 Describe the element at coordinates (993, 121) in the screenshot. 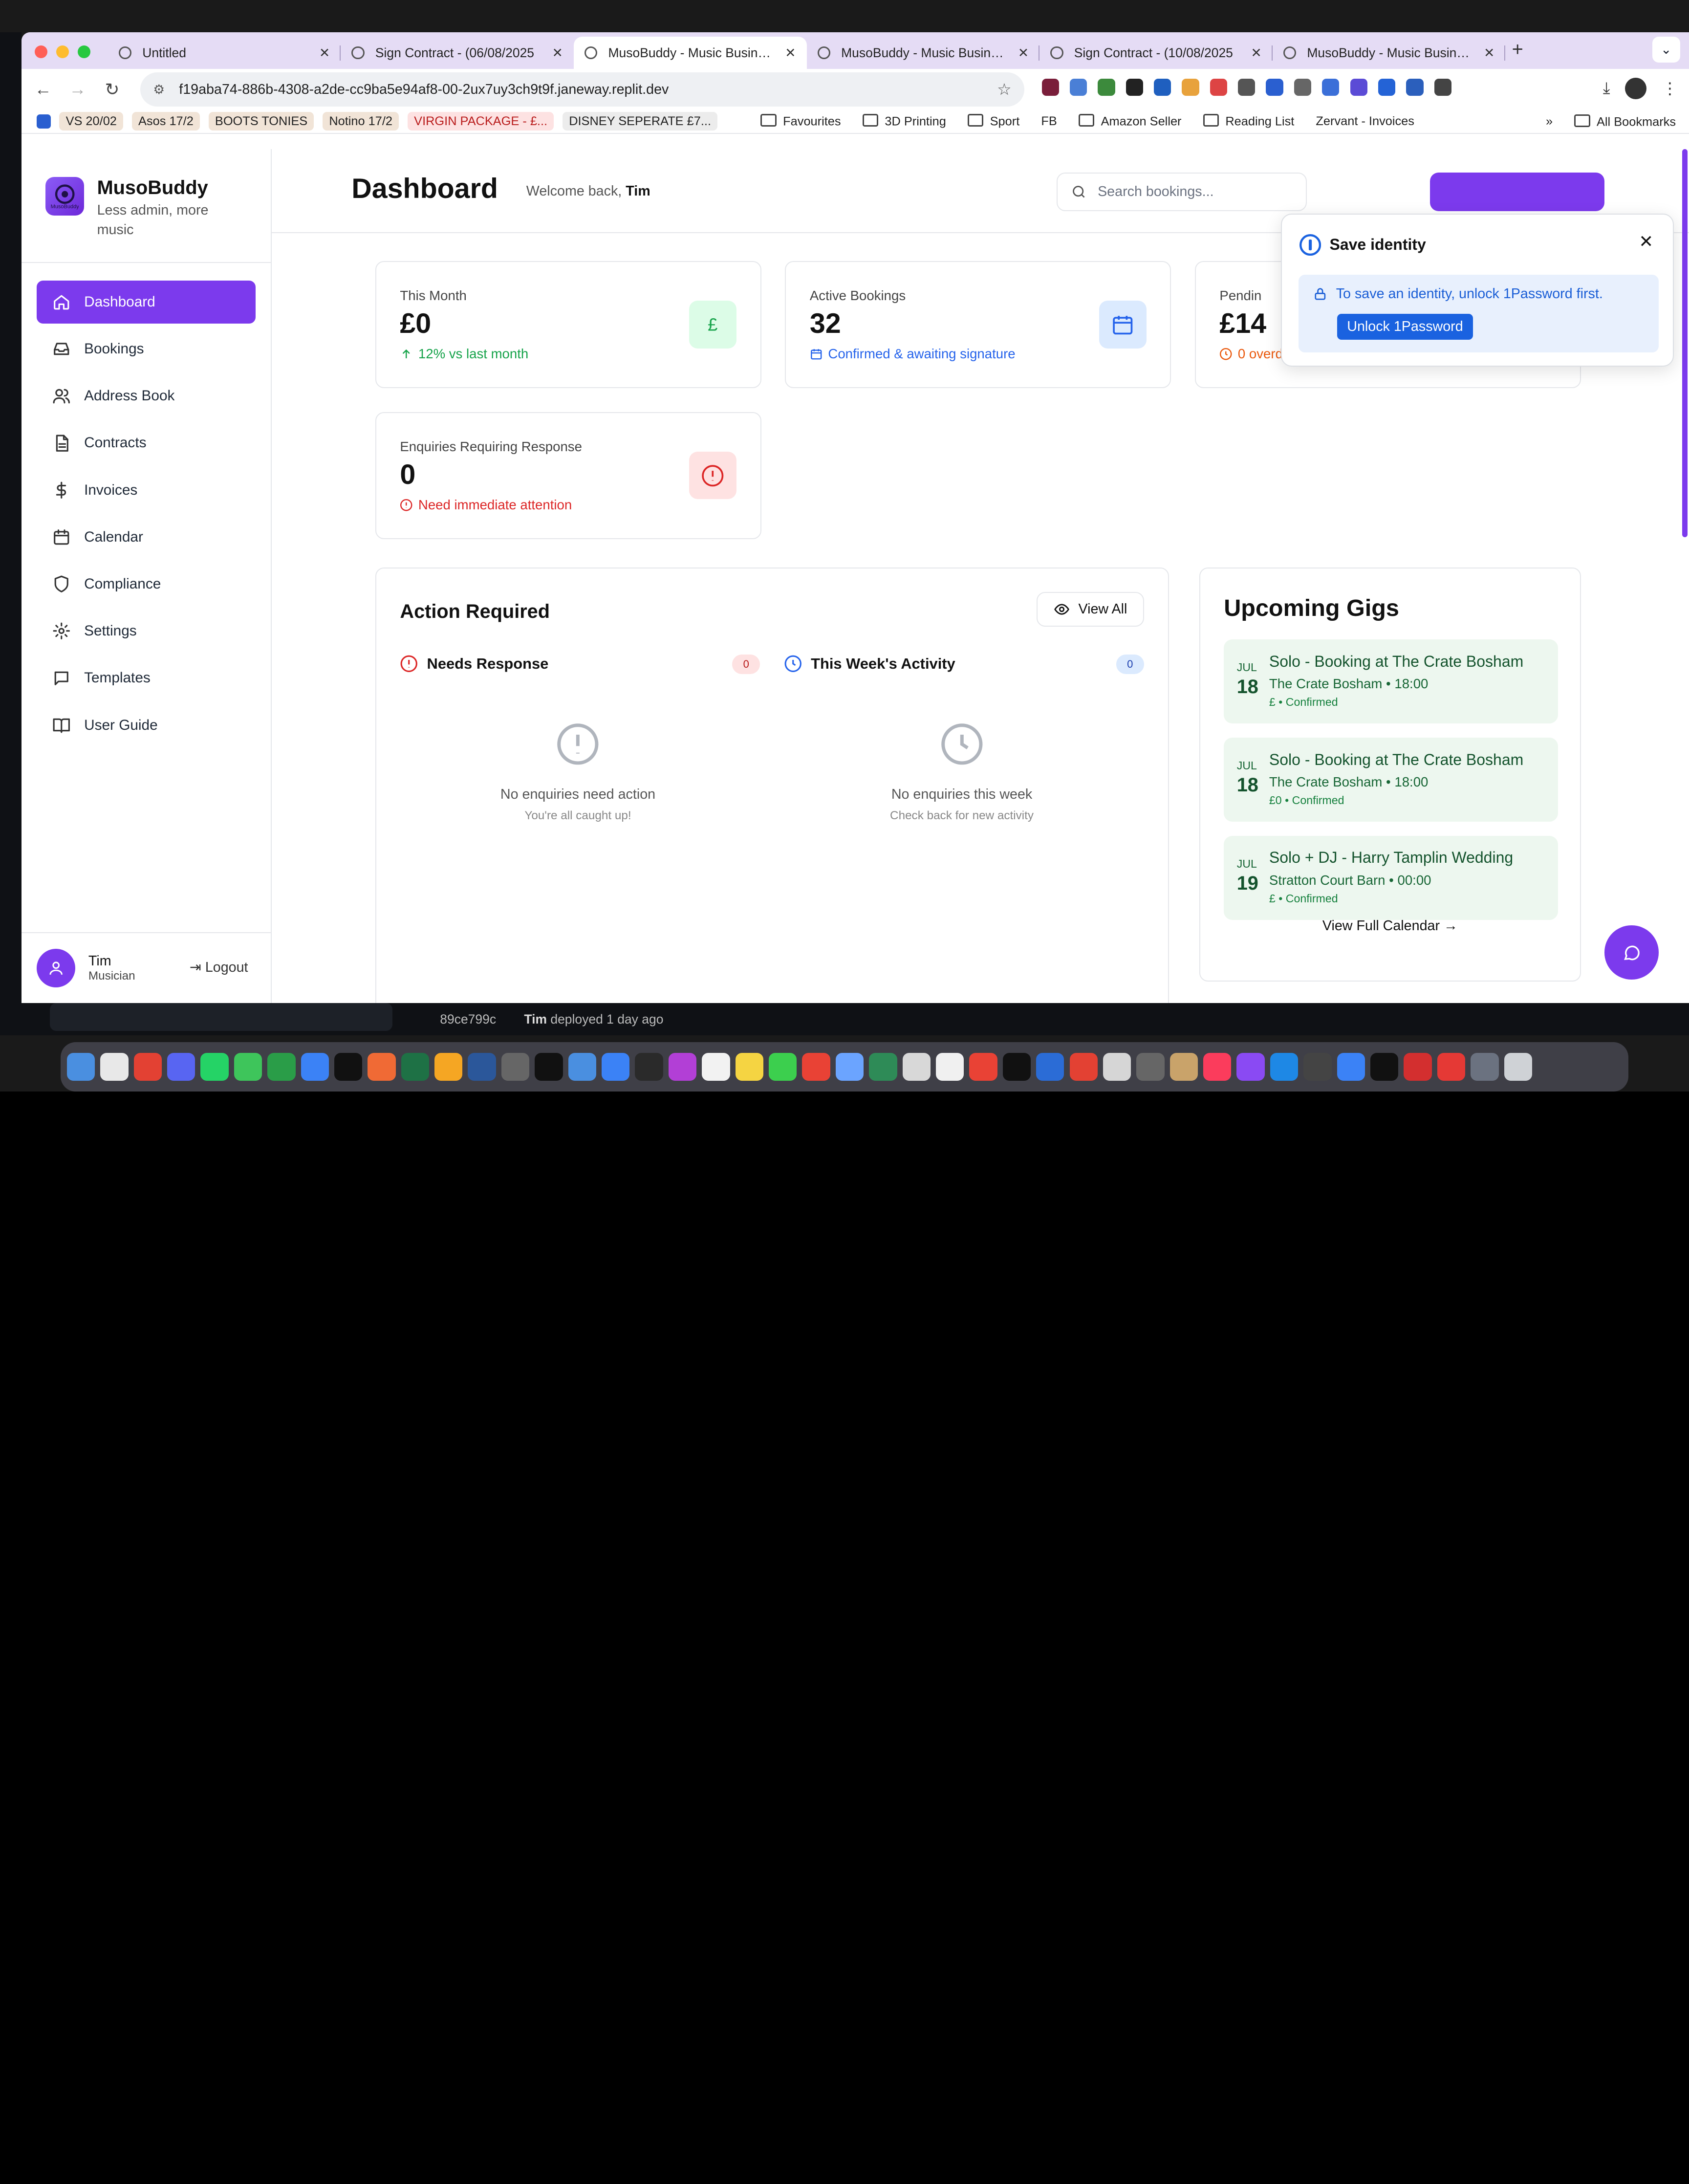

I see `bookmark-item: Sport` at that location.